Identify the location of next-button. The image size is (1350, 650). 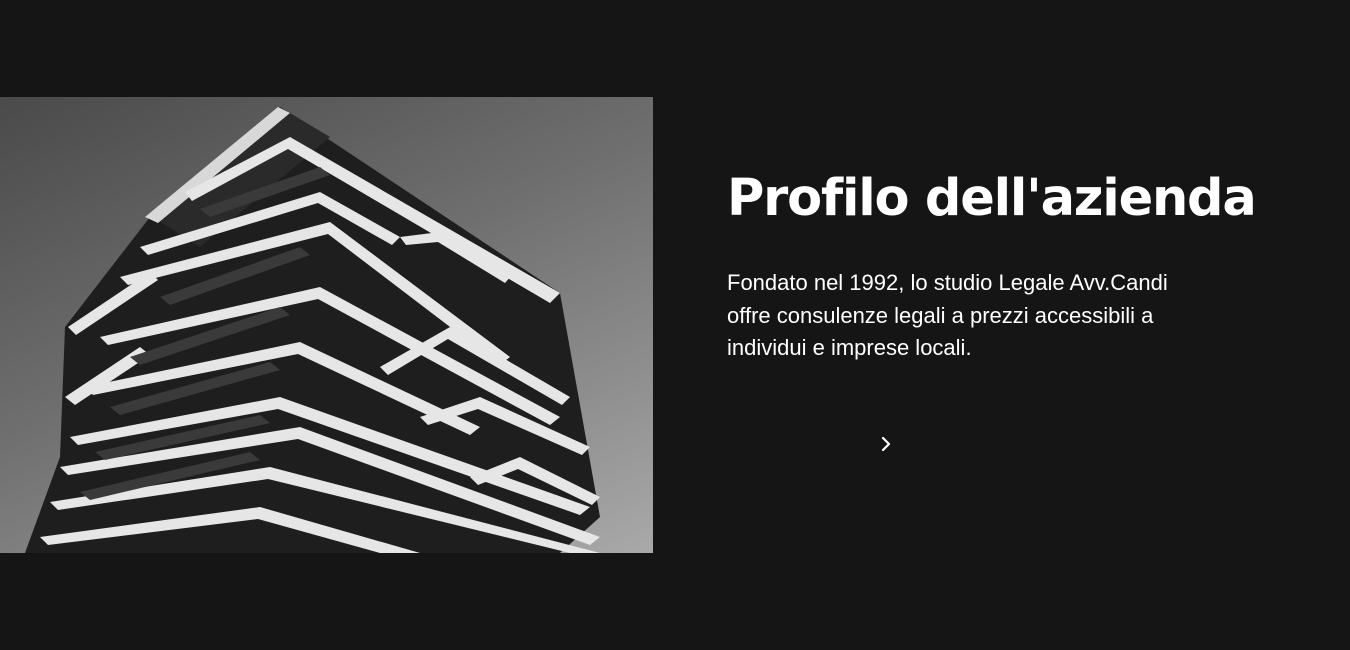
(886, 444).